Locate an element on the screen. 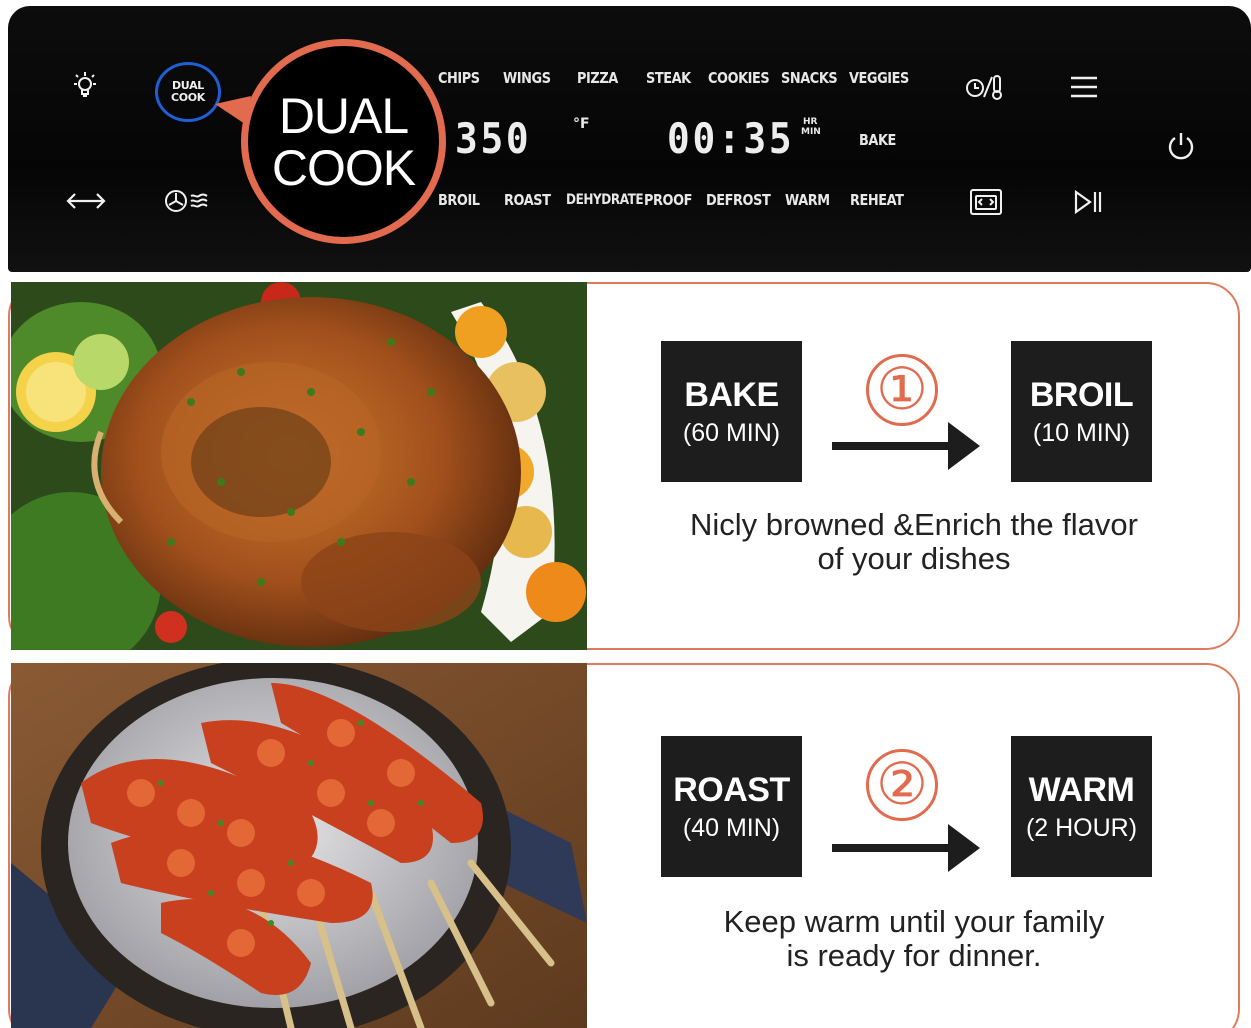 This screenshot has width=1251, height=1028. dual-cook-button: DUAL COOK is located at coordinates (188, 92).